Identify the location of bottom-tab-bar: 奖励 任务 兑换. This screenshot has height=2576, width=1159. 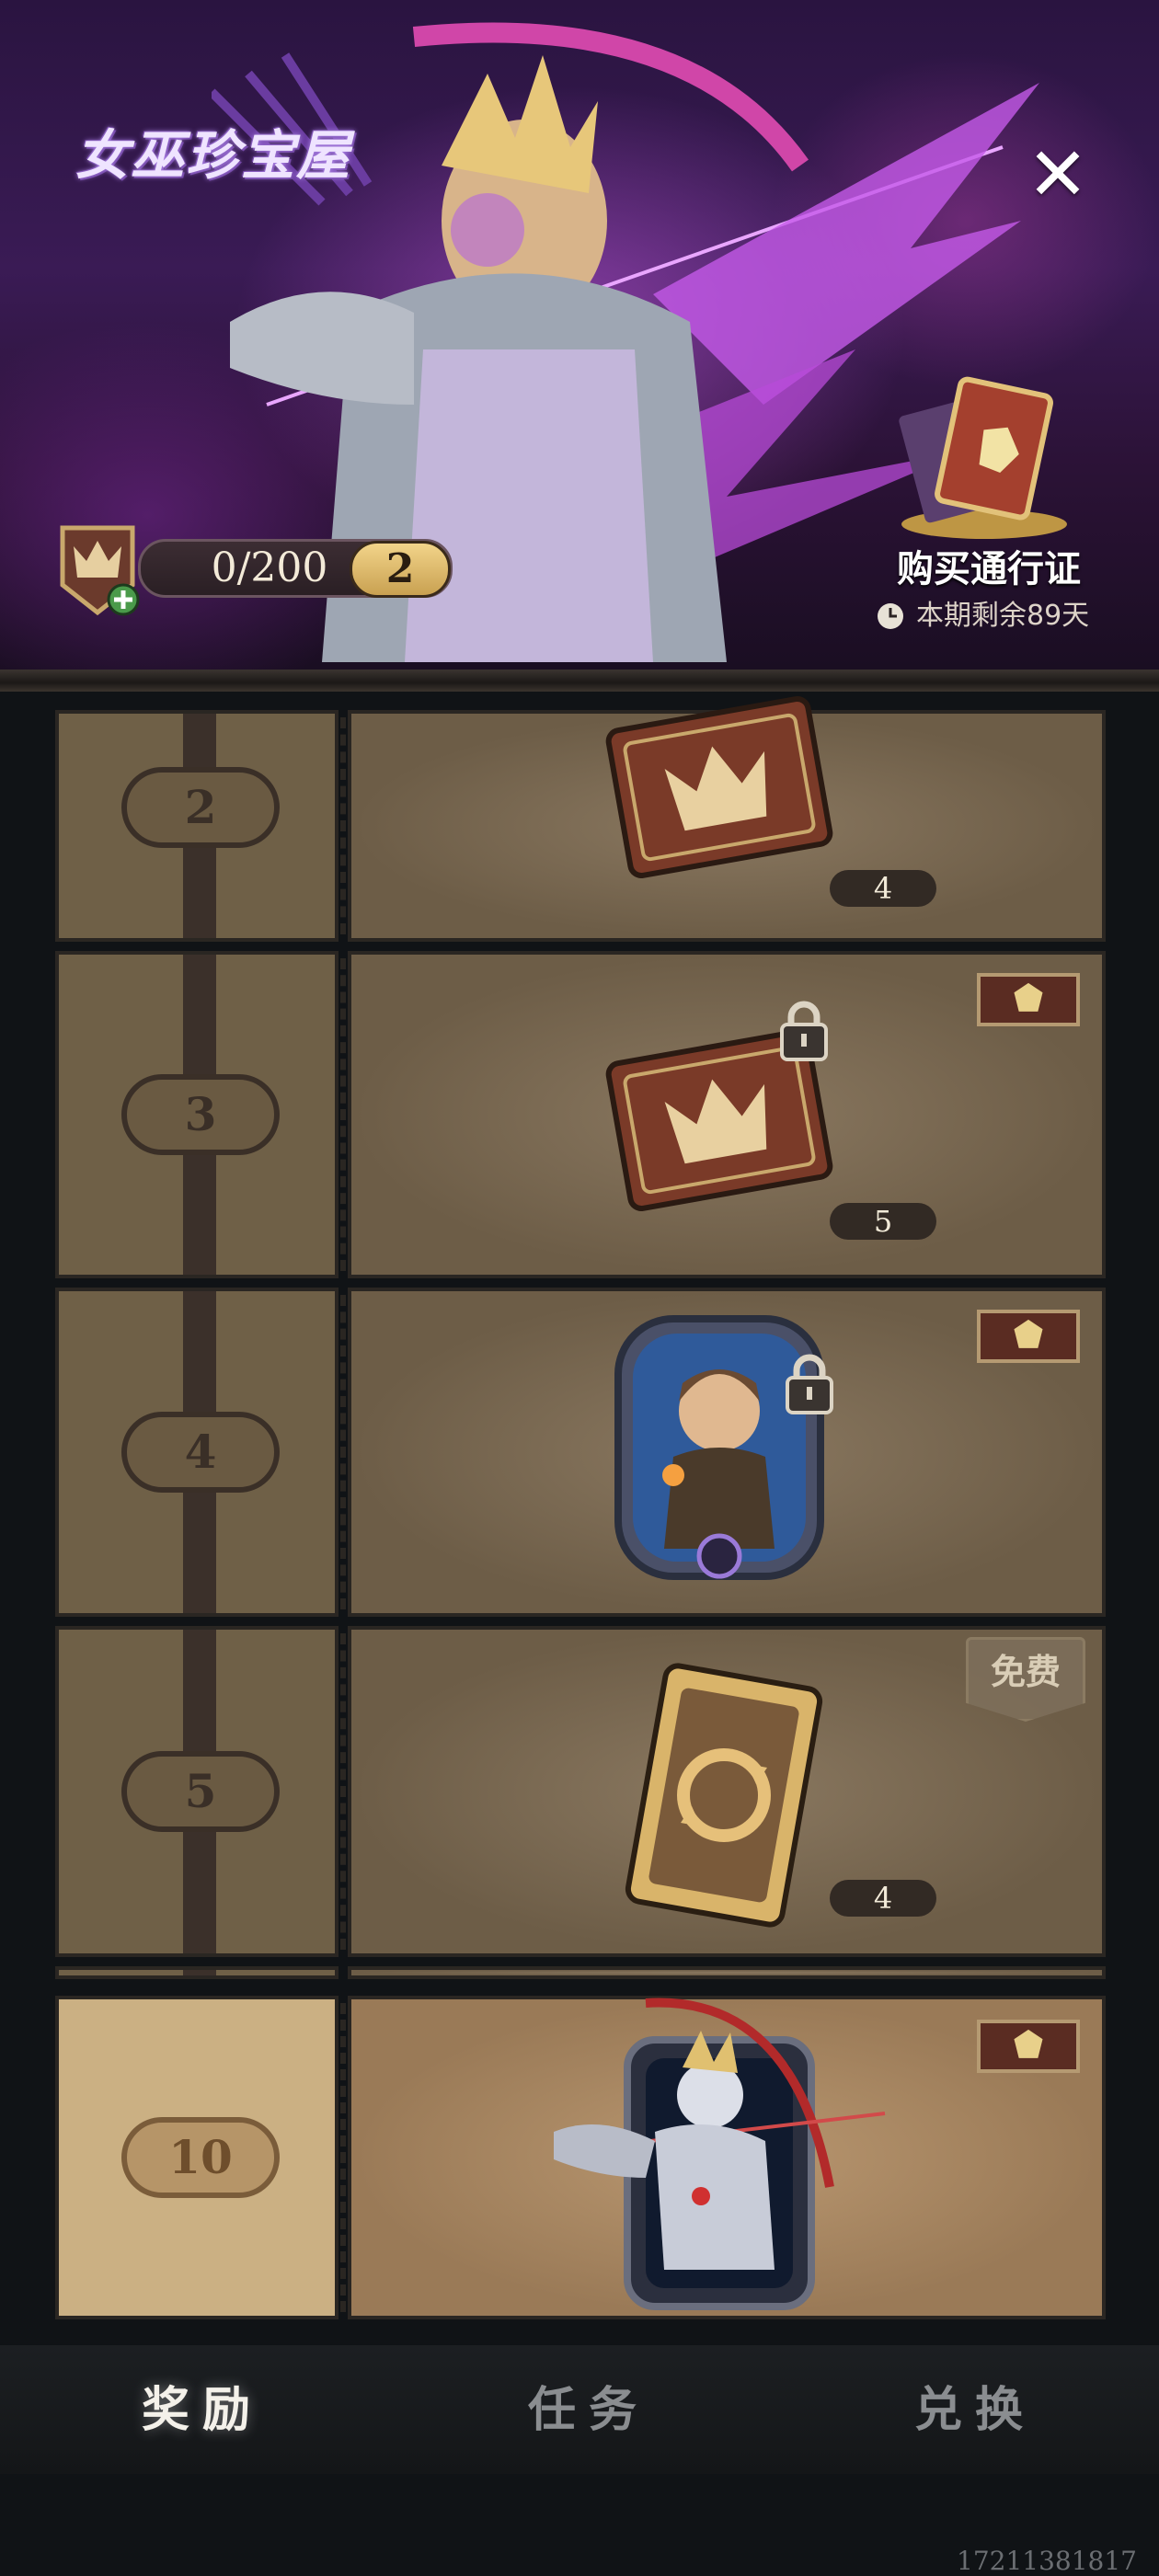
(579, 2409).